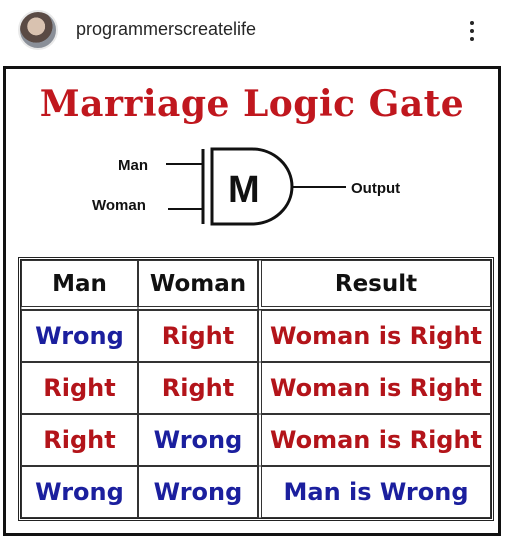  I want to click on table-row: Wrong Wrong Man is Wrong, so click(256, 492).